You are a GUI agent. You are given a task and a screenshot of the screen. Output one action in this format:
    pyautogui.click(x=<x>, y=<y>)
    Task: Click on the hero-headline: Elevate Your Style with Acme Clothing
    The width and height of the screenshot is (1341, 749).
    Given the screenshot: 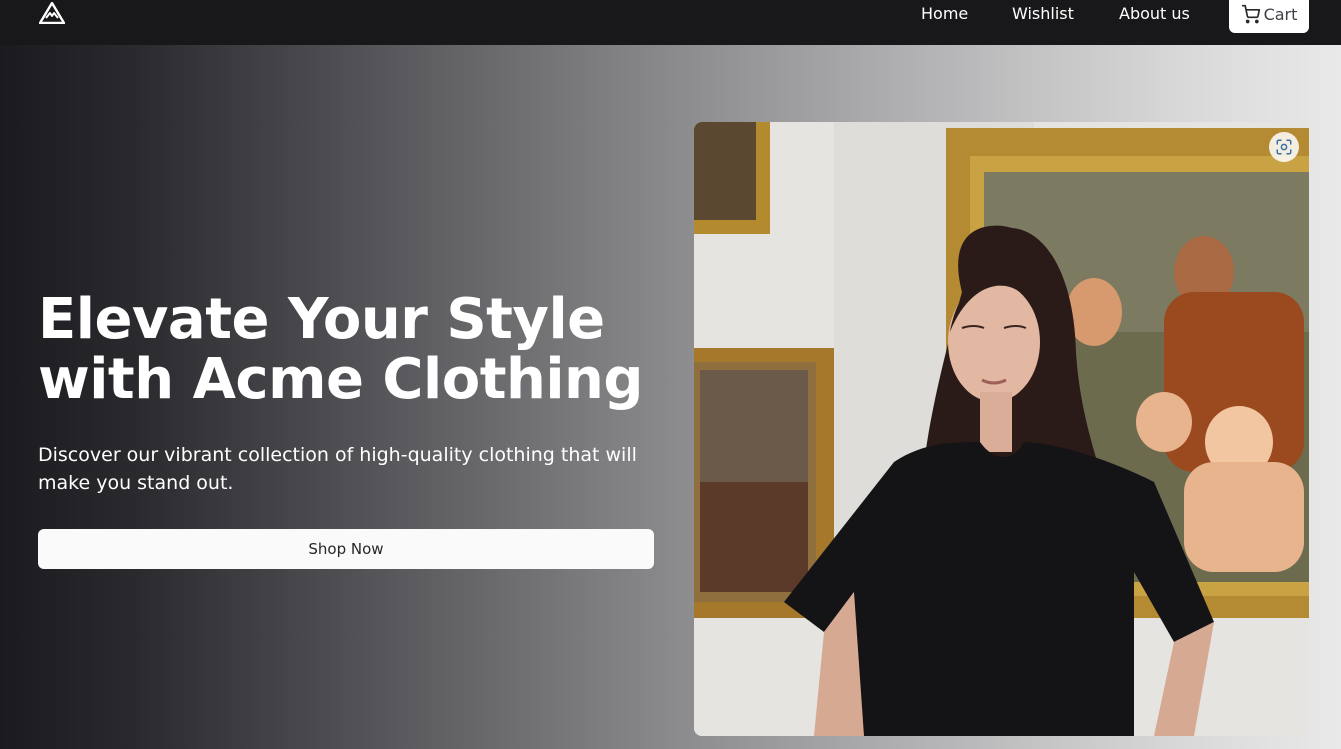 What is the action you would take?
    pyautogui.click(x=358, y=350)
    